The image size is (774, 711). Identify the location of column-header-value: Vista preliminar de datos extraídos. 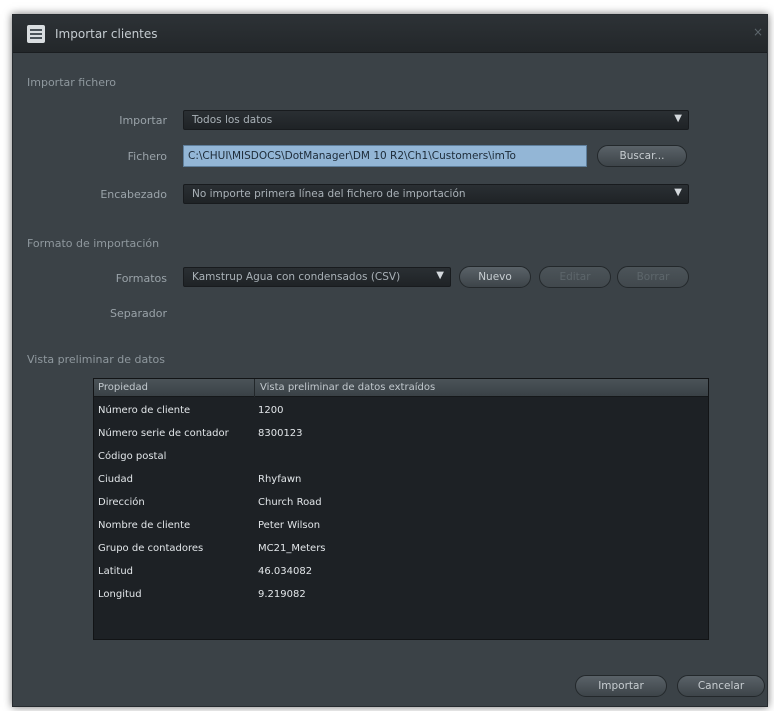
(347, 387).